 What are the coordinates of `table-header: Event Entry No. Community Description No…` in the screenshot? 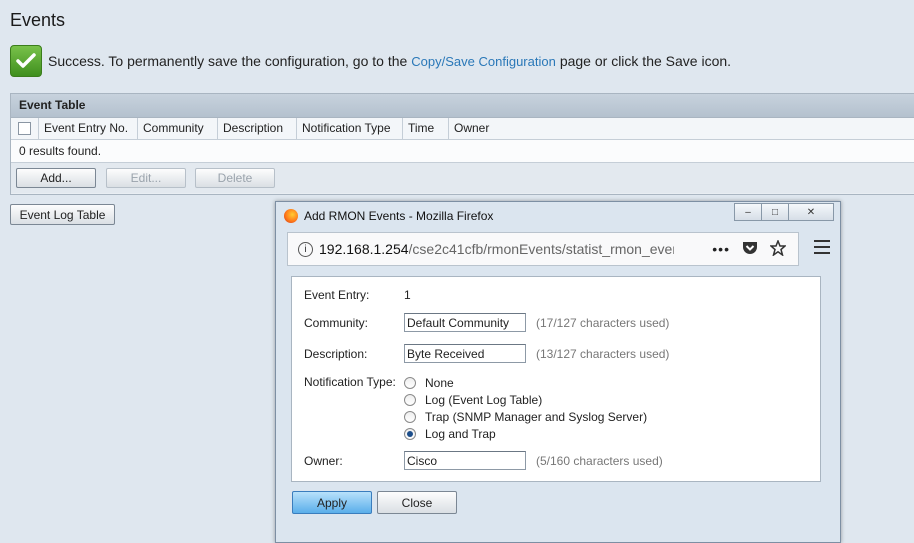 It's located at (462, 129).